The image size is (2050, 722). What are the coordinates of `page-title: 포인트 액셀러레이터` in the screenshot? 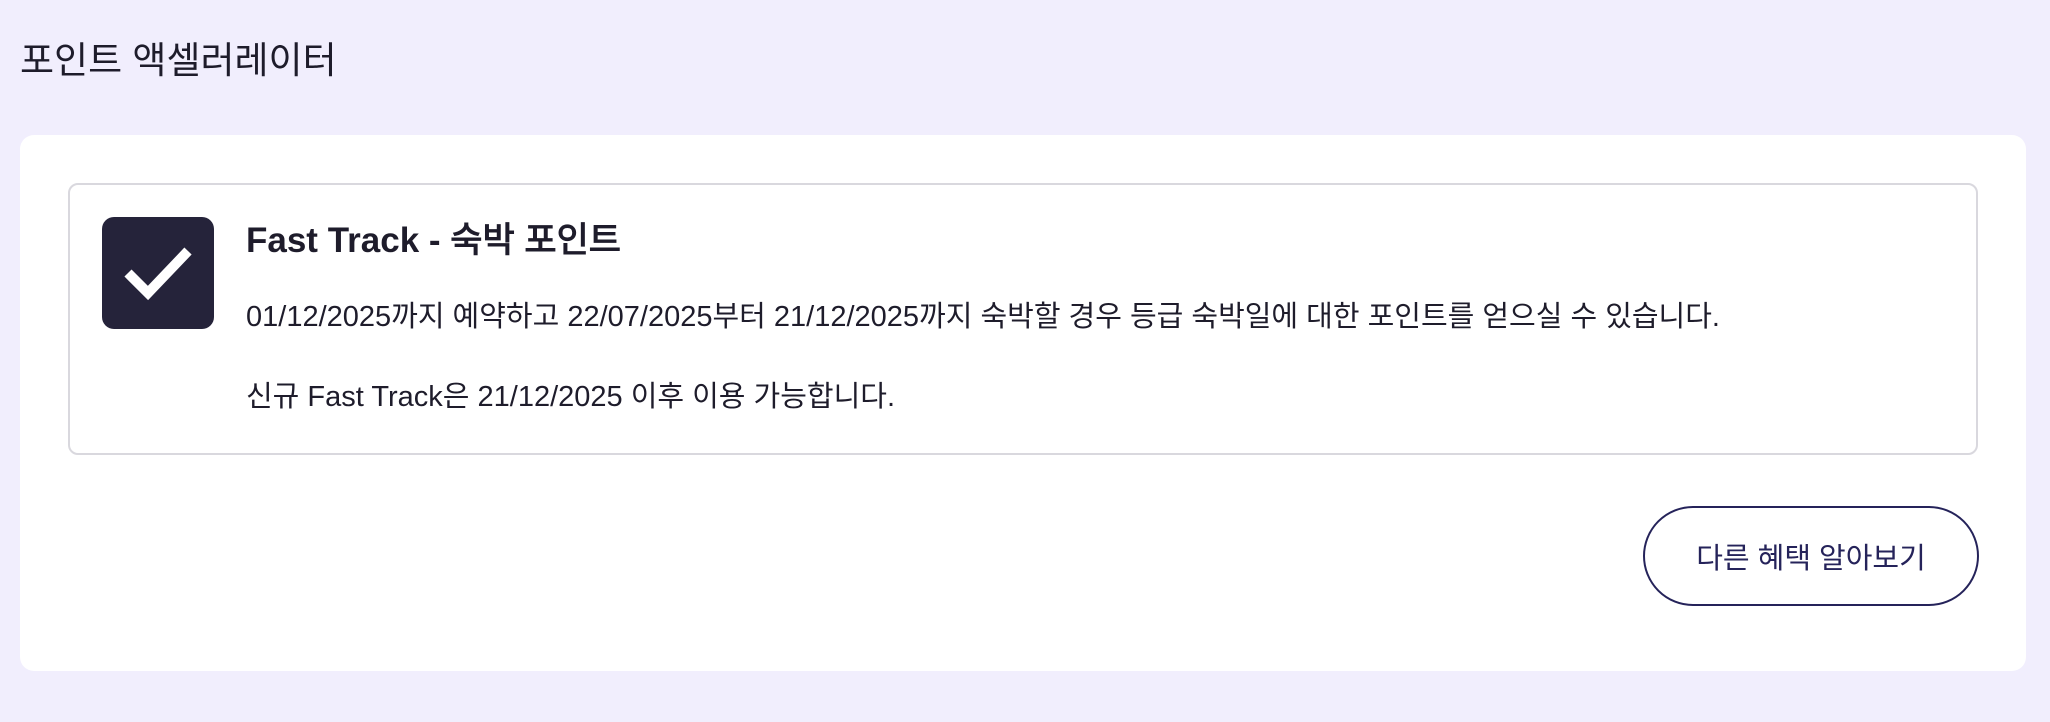 It's located at (178, 60).